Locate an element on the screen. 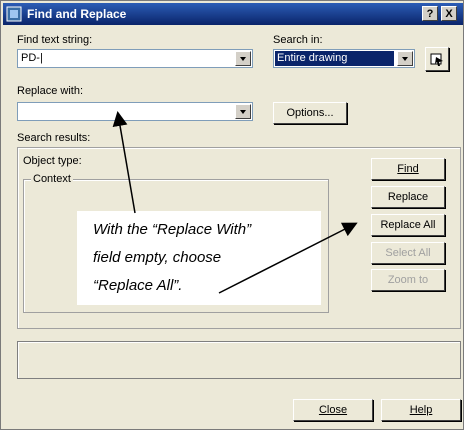 Image resolution: width=464 pixels, height=431 pixels. dialog-title: Find and Replace is located at coordinates (77, 14).